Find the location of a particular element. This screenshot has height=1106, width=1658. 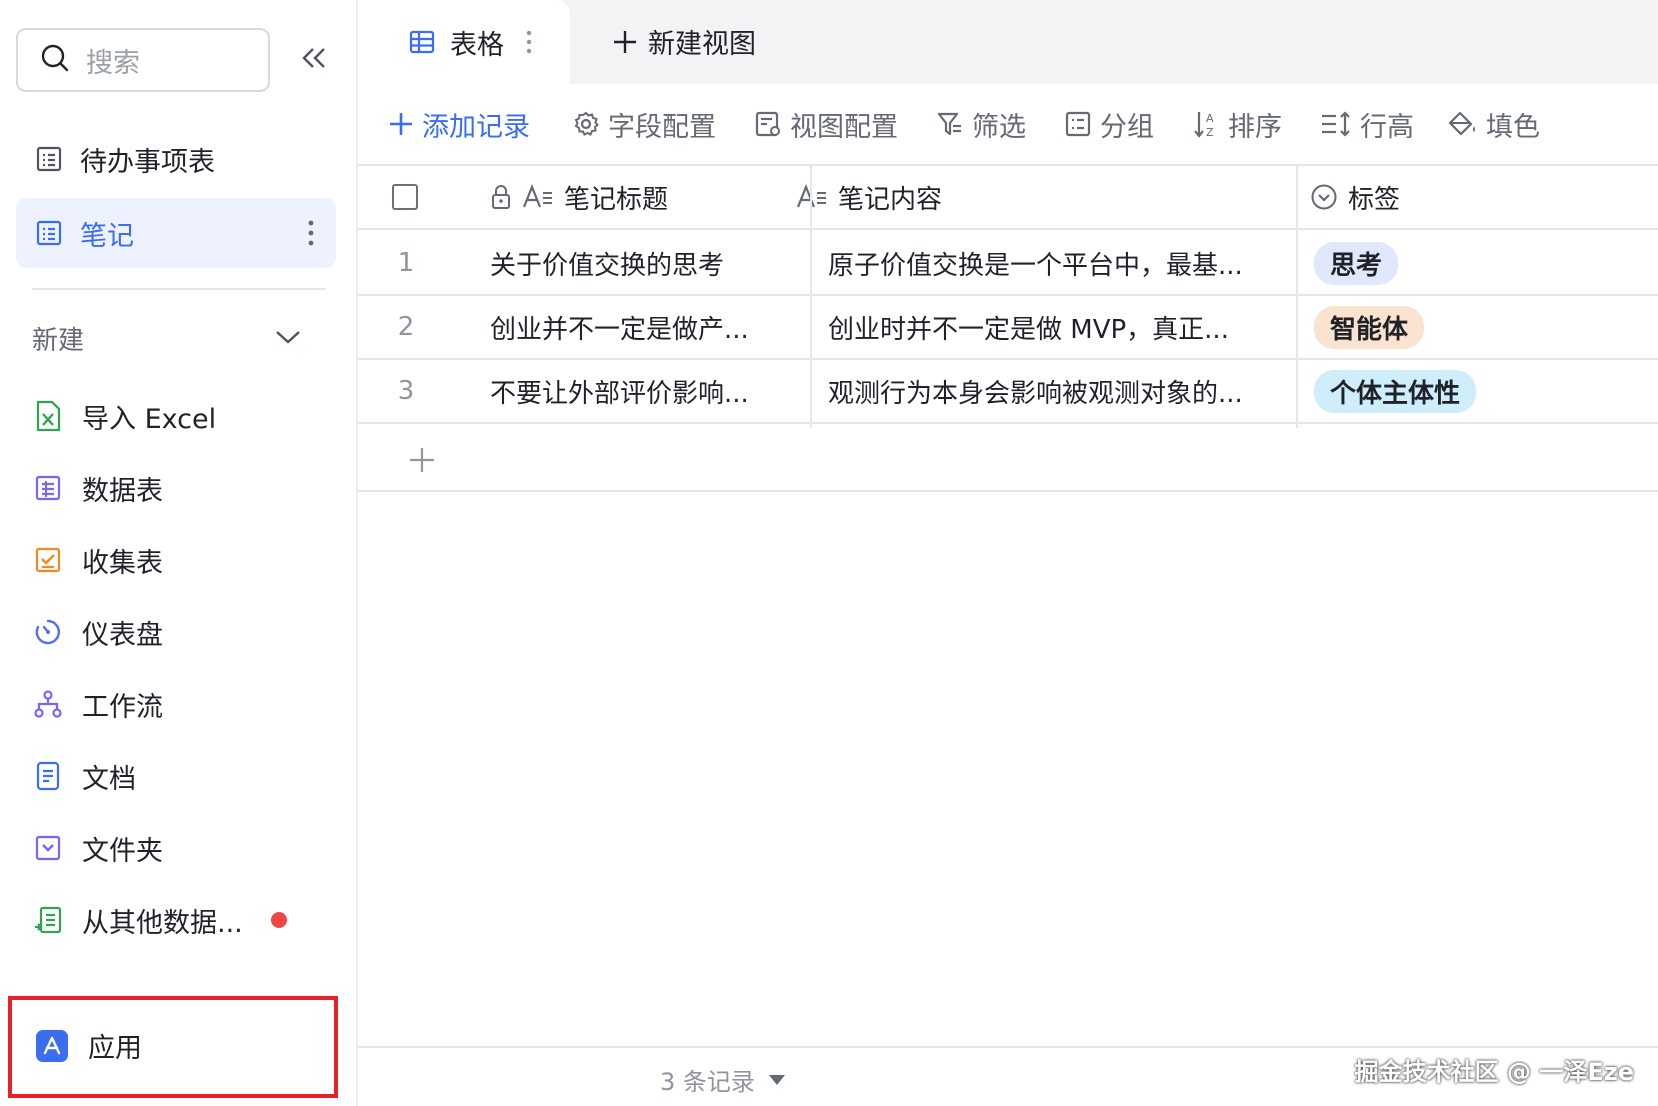

group-button: 分组 is located at coordinates (1109, 124).